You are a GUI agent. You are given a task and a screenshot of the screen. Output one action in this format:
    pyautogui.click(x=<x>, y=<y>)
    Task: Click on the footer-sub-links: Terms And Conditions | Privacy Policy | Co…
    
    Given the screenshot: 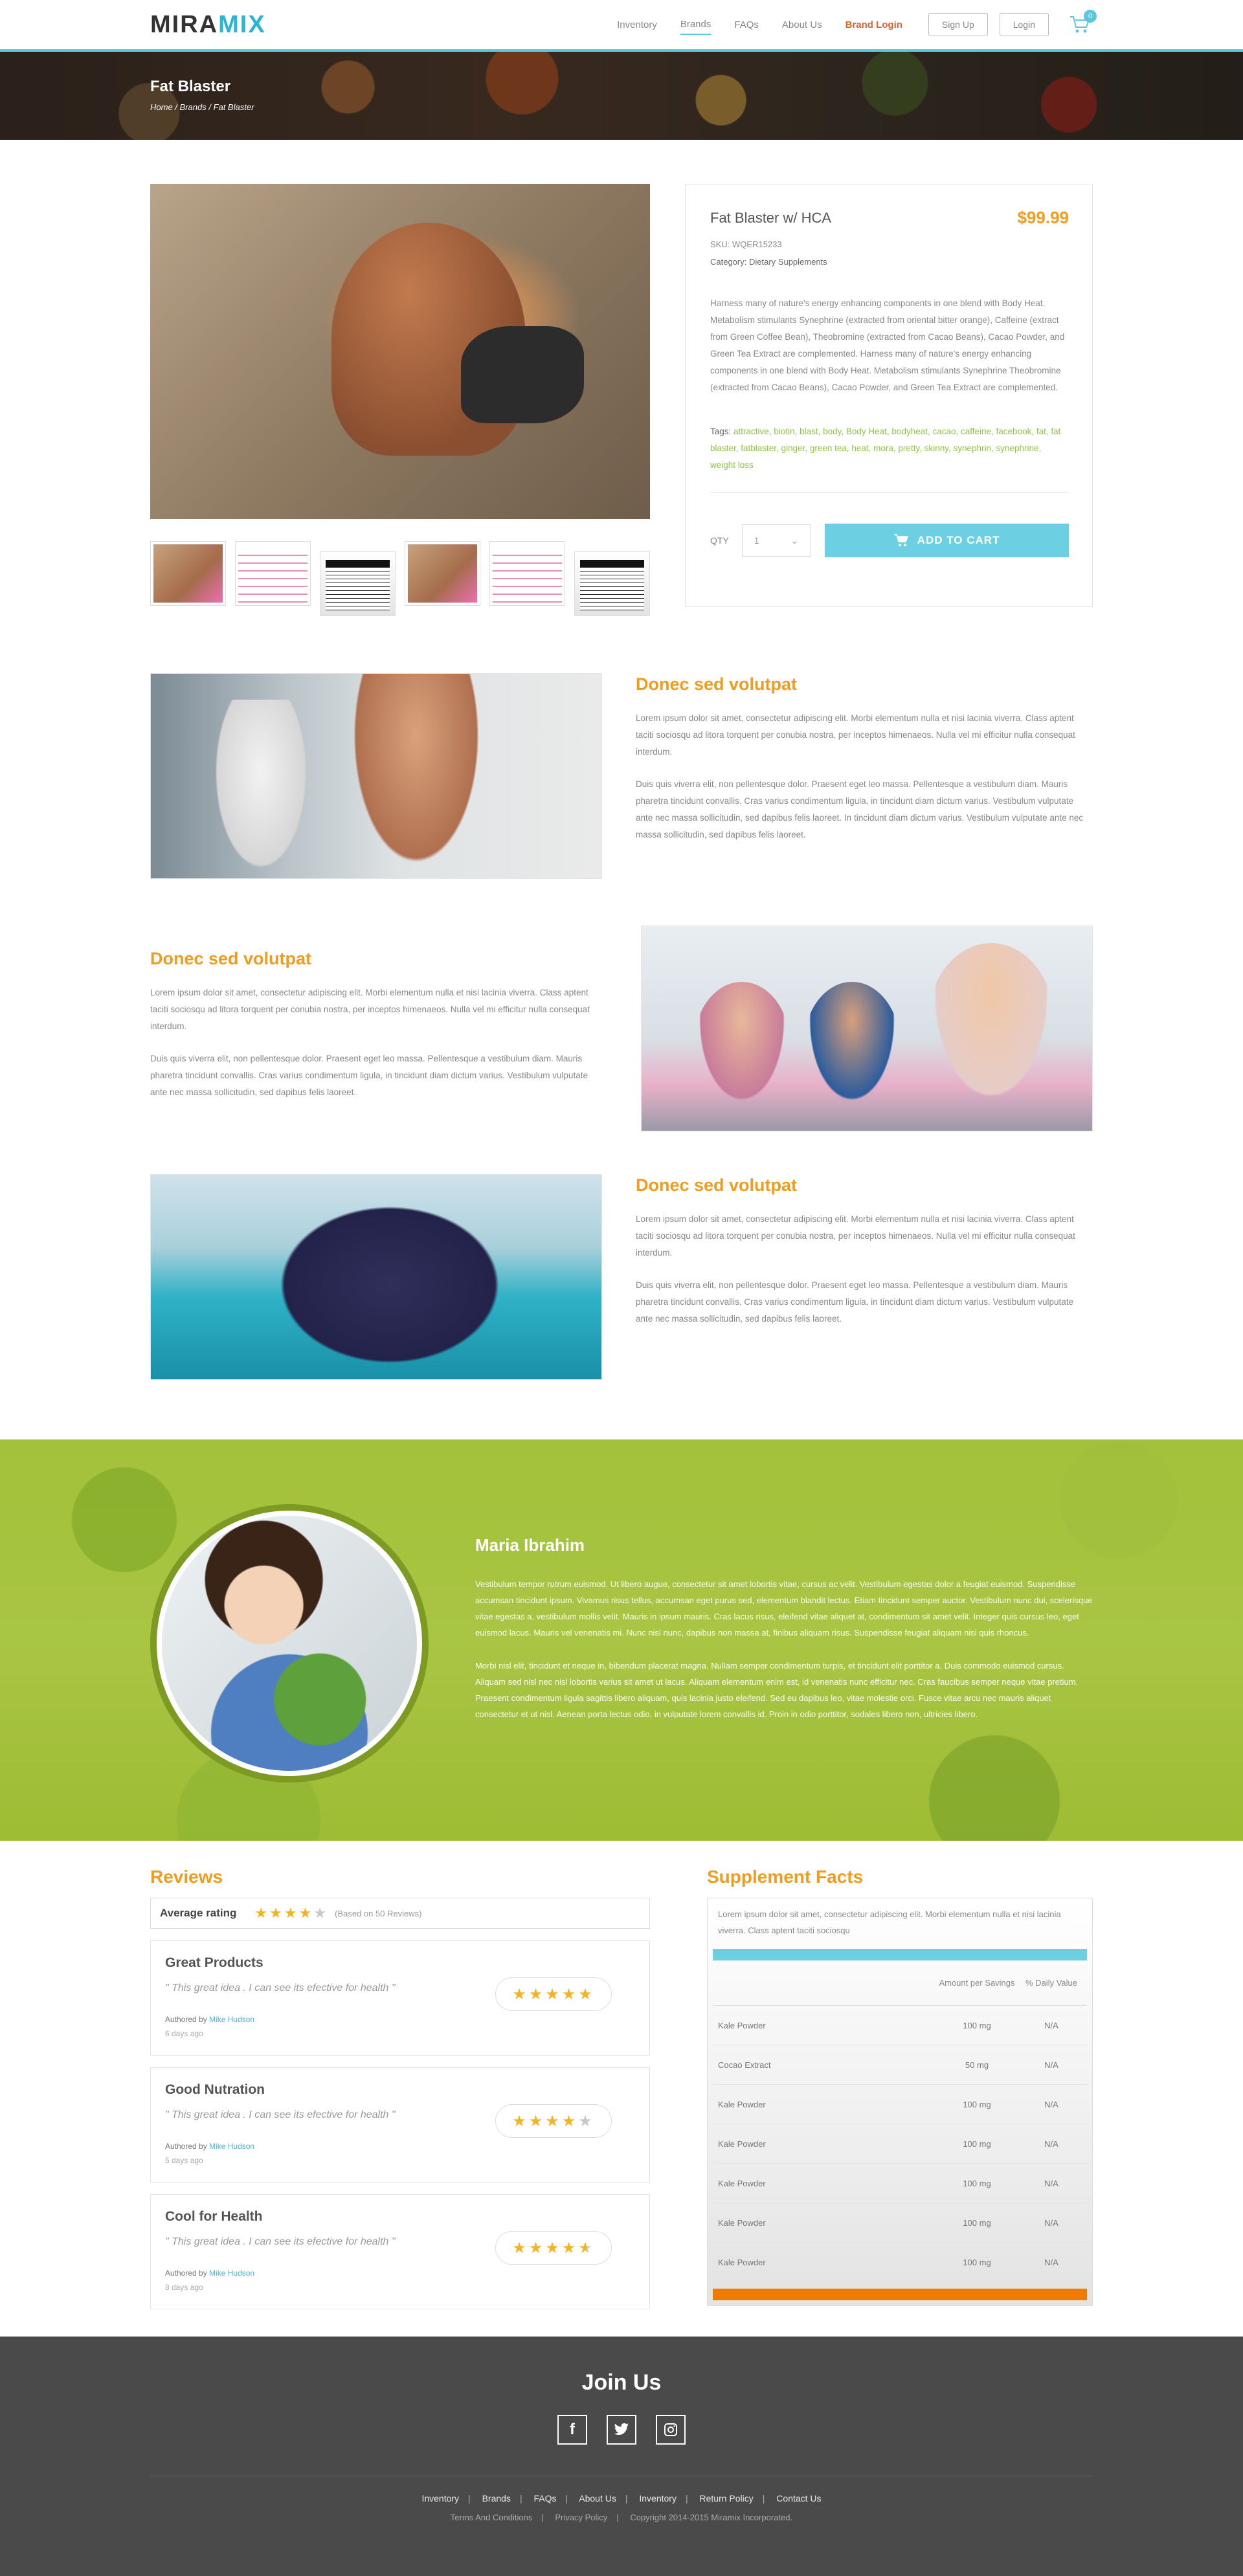 What is the action you would take?
    pyautogui.click(x=621, y=2517)
    